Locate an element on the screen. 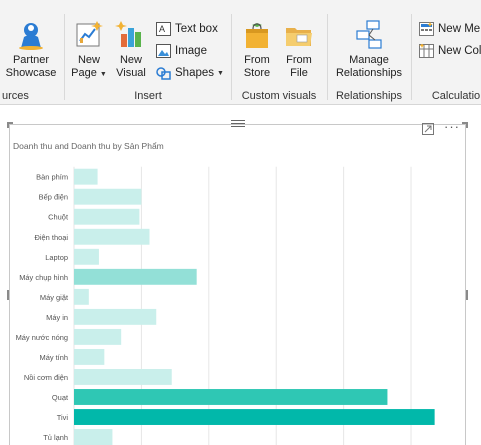  category-label: Bàn phím is located at coordinates (52, 177).